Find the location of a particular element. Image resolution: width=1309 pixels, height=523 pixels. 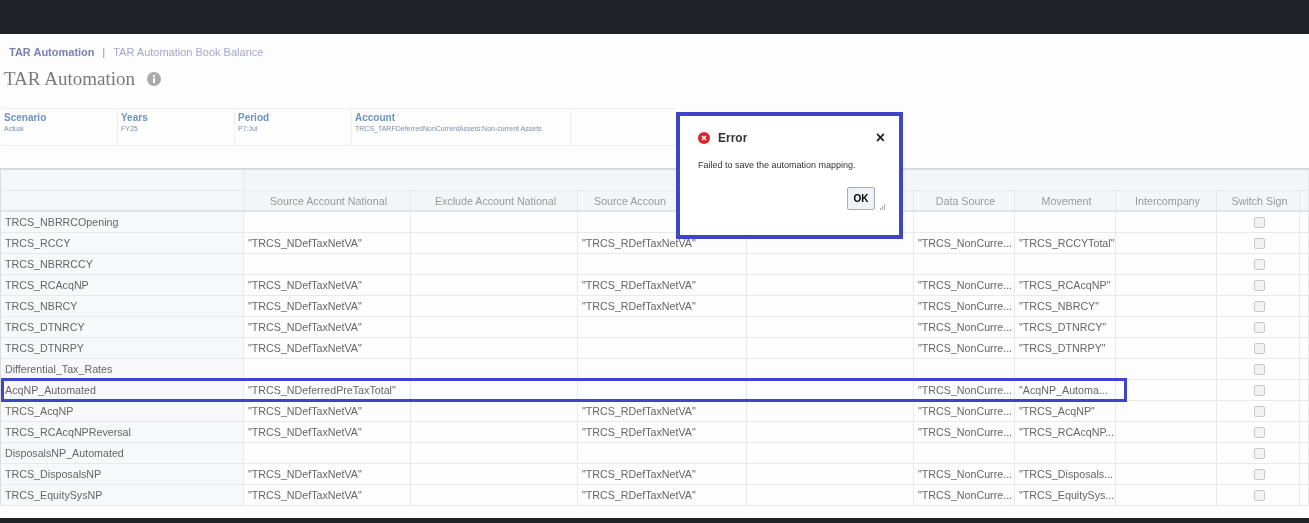

row-header: Differential_Tax_Rates is located at coordinates (59, 369).